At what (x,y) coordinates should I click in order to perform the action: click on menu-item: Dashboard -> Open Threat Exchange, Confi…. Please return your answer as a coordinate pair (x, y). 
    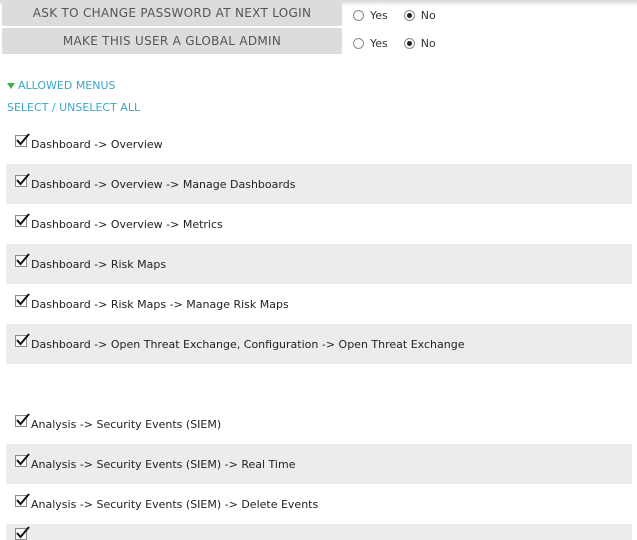
    Looking at the image, I should click on (319, 344).